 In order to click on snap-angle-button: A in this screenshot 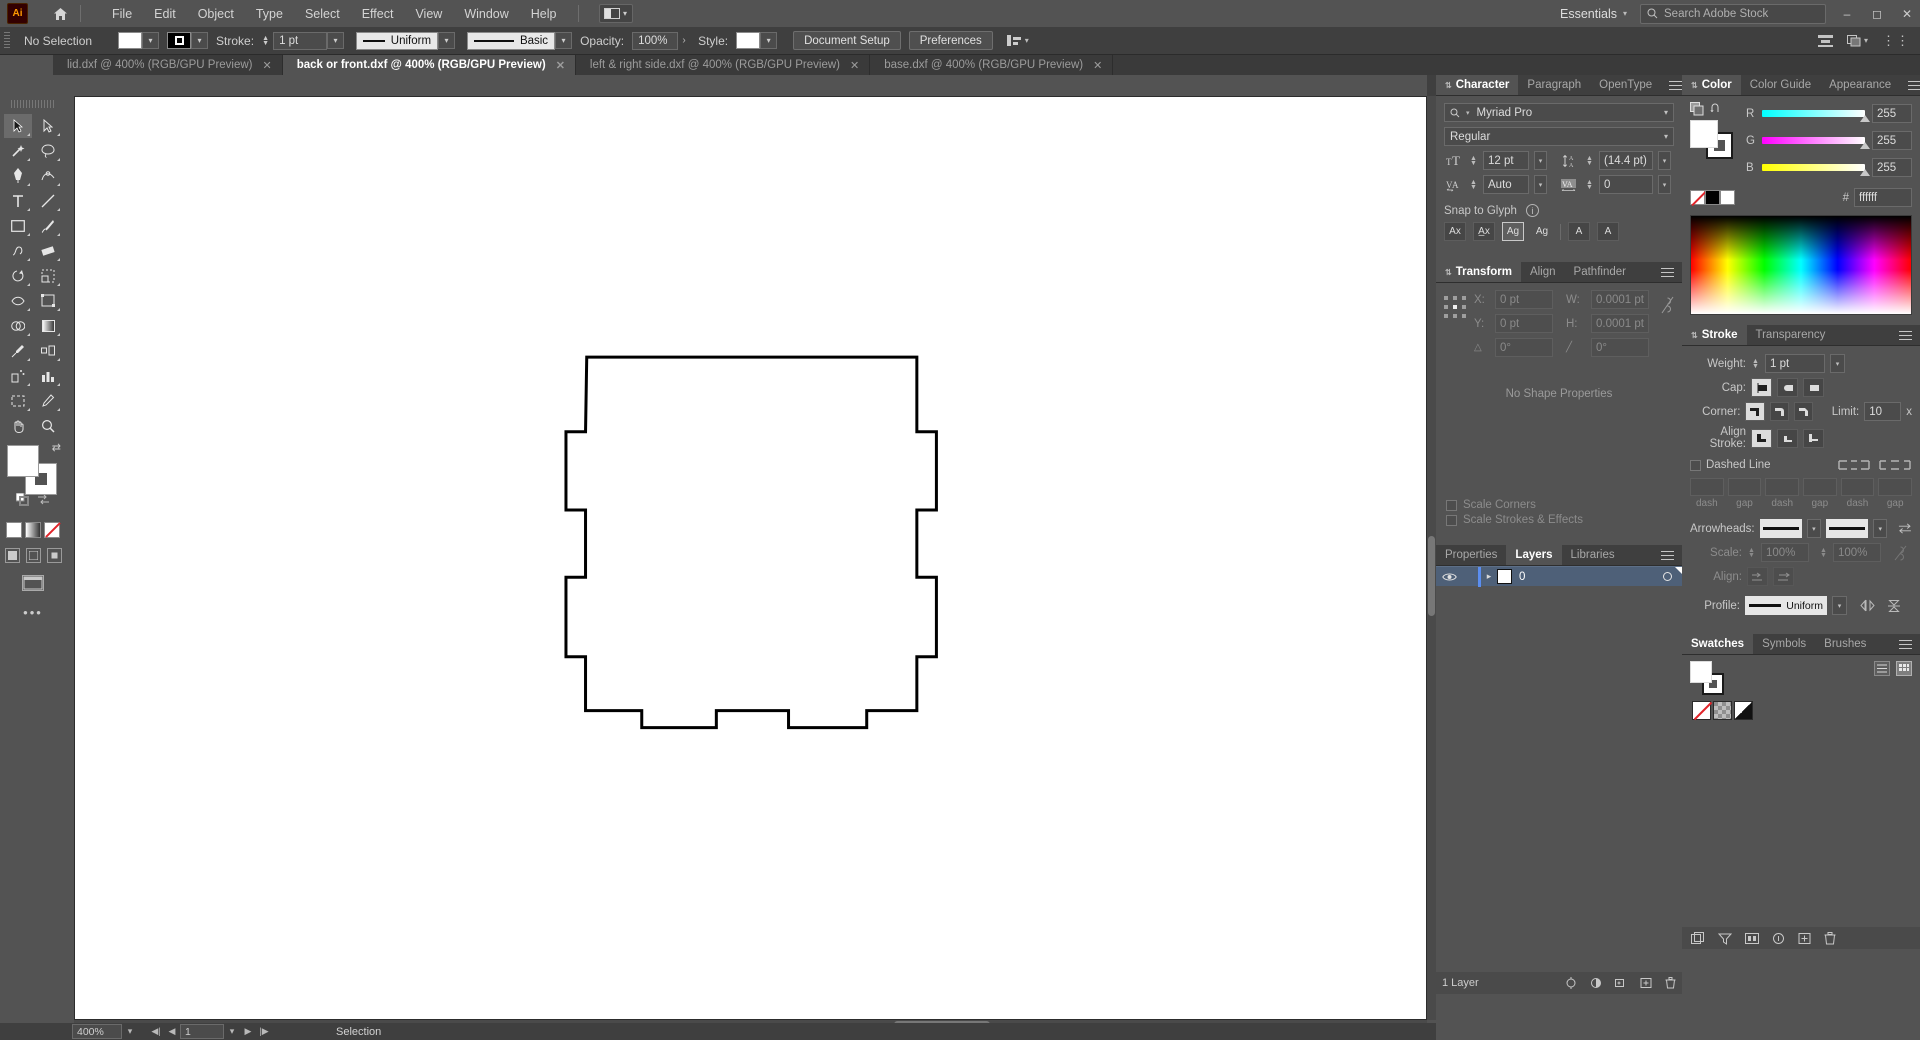, I will do `click(1579, 231)`.